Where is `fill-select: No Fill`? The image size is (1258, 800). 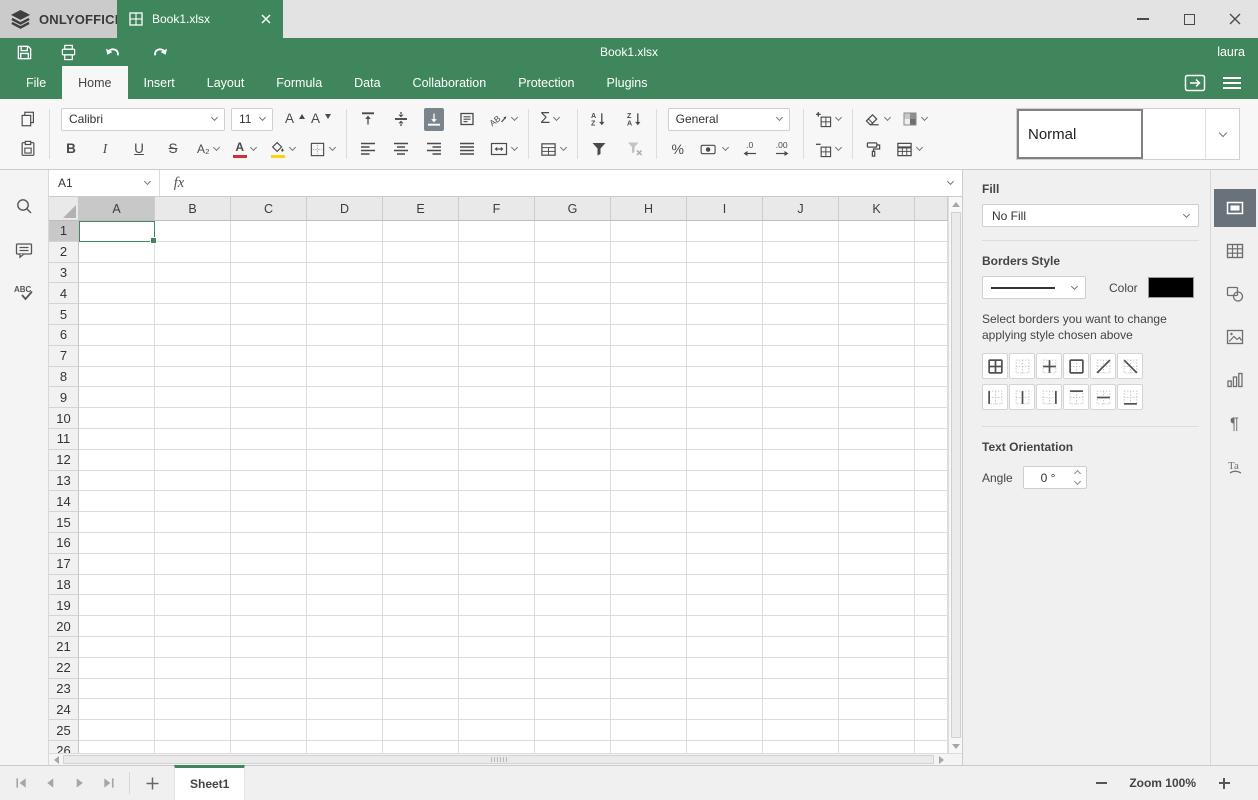
fill-select: No Fill is located at coordinates (1090, 215).